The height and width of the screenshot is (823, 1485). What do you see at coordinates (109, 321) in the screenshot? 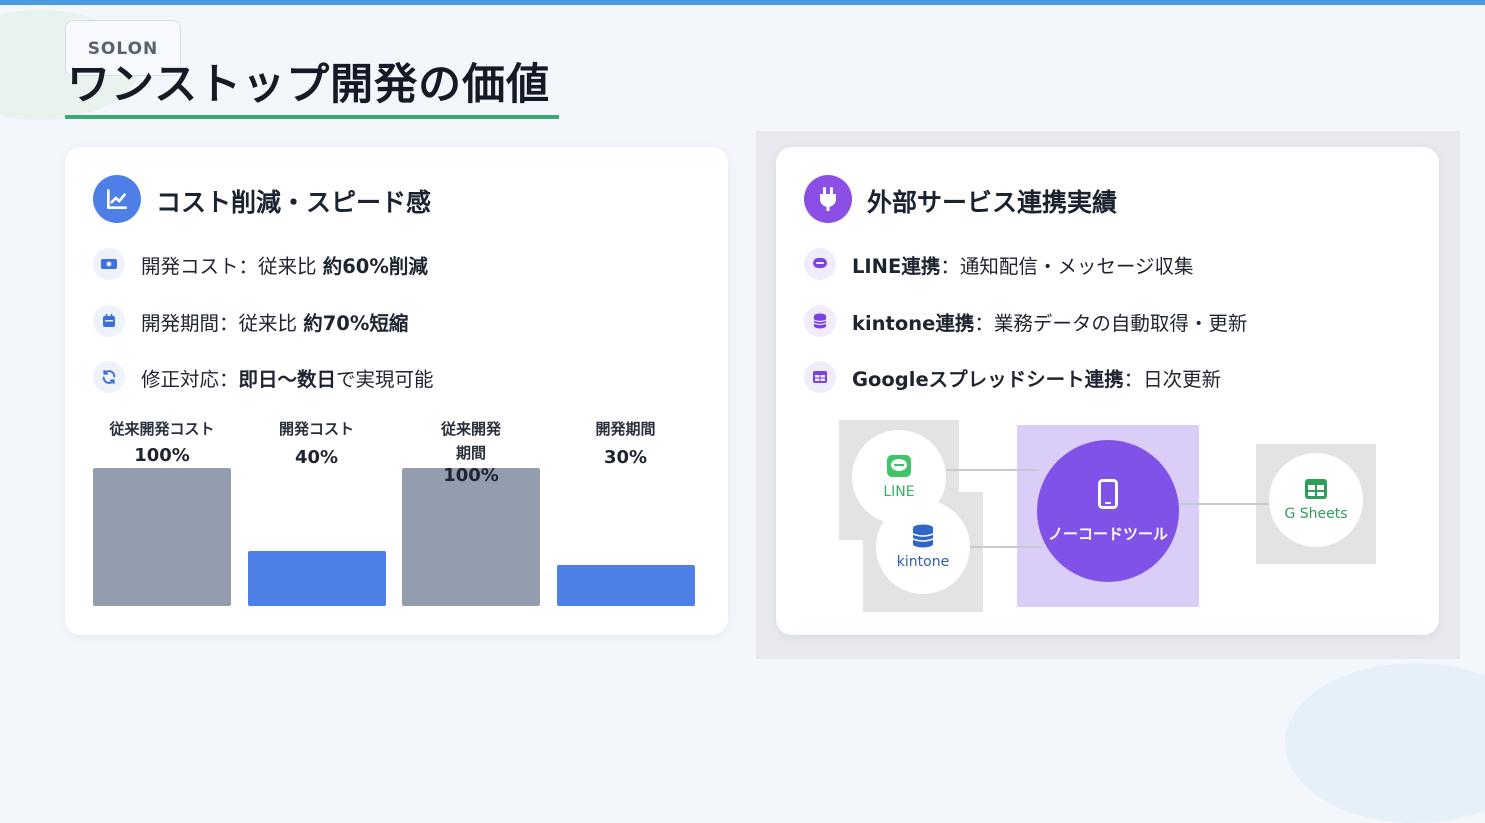
I see `calendar-icon` at bounding box center [109, 321].